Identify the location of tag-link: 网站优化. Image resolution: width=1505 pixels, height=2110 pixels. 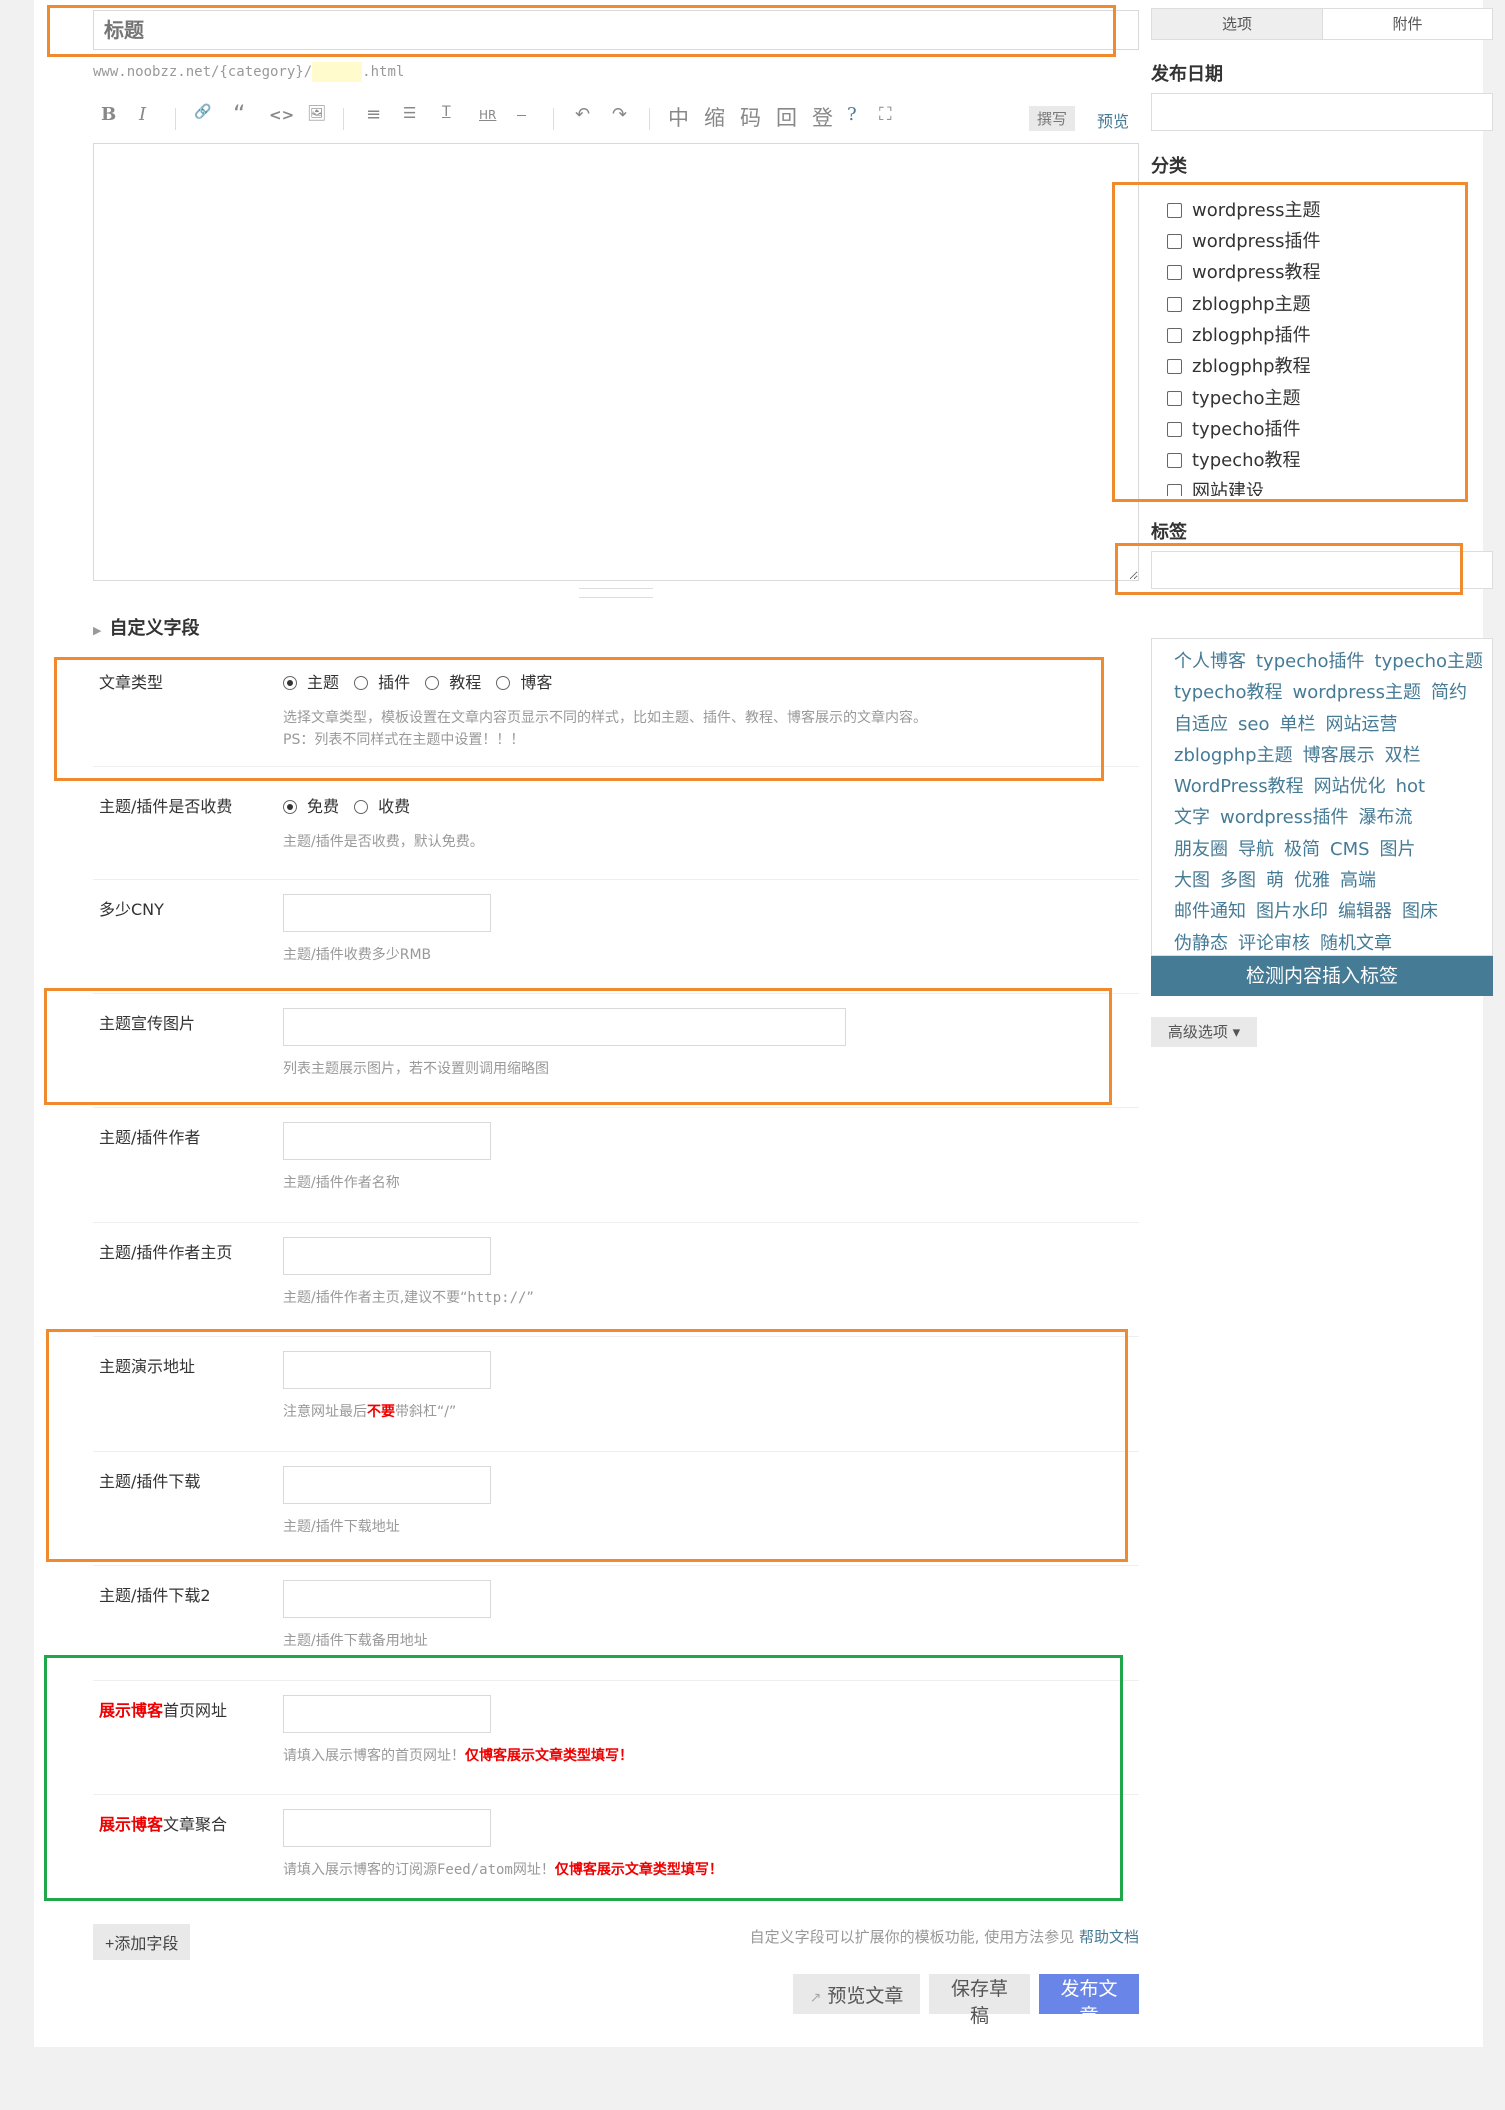
(1350, 786).